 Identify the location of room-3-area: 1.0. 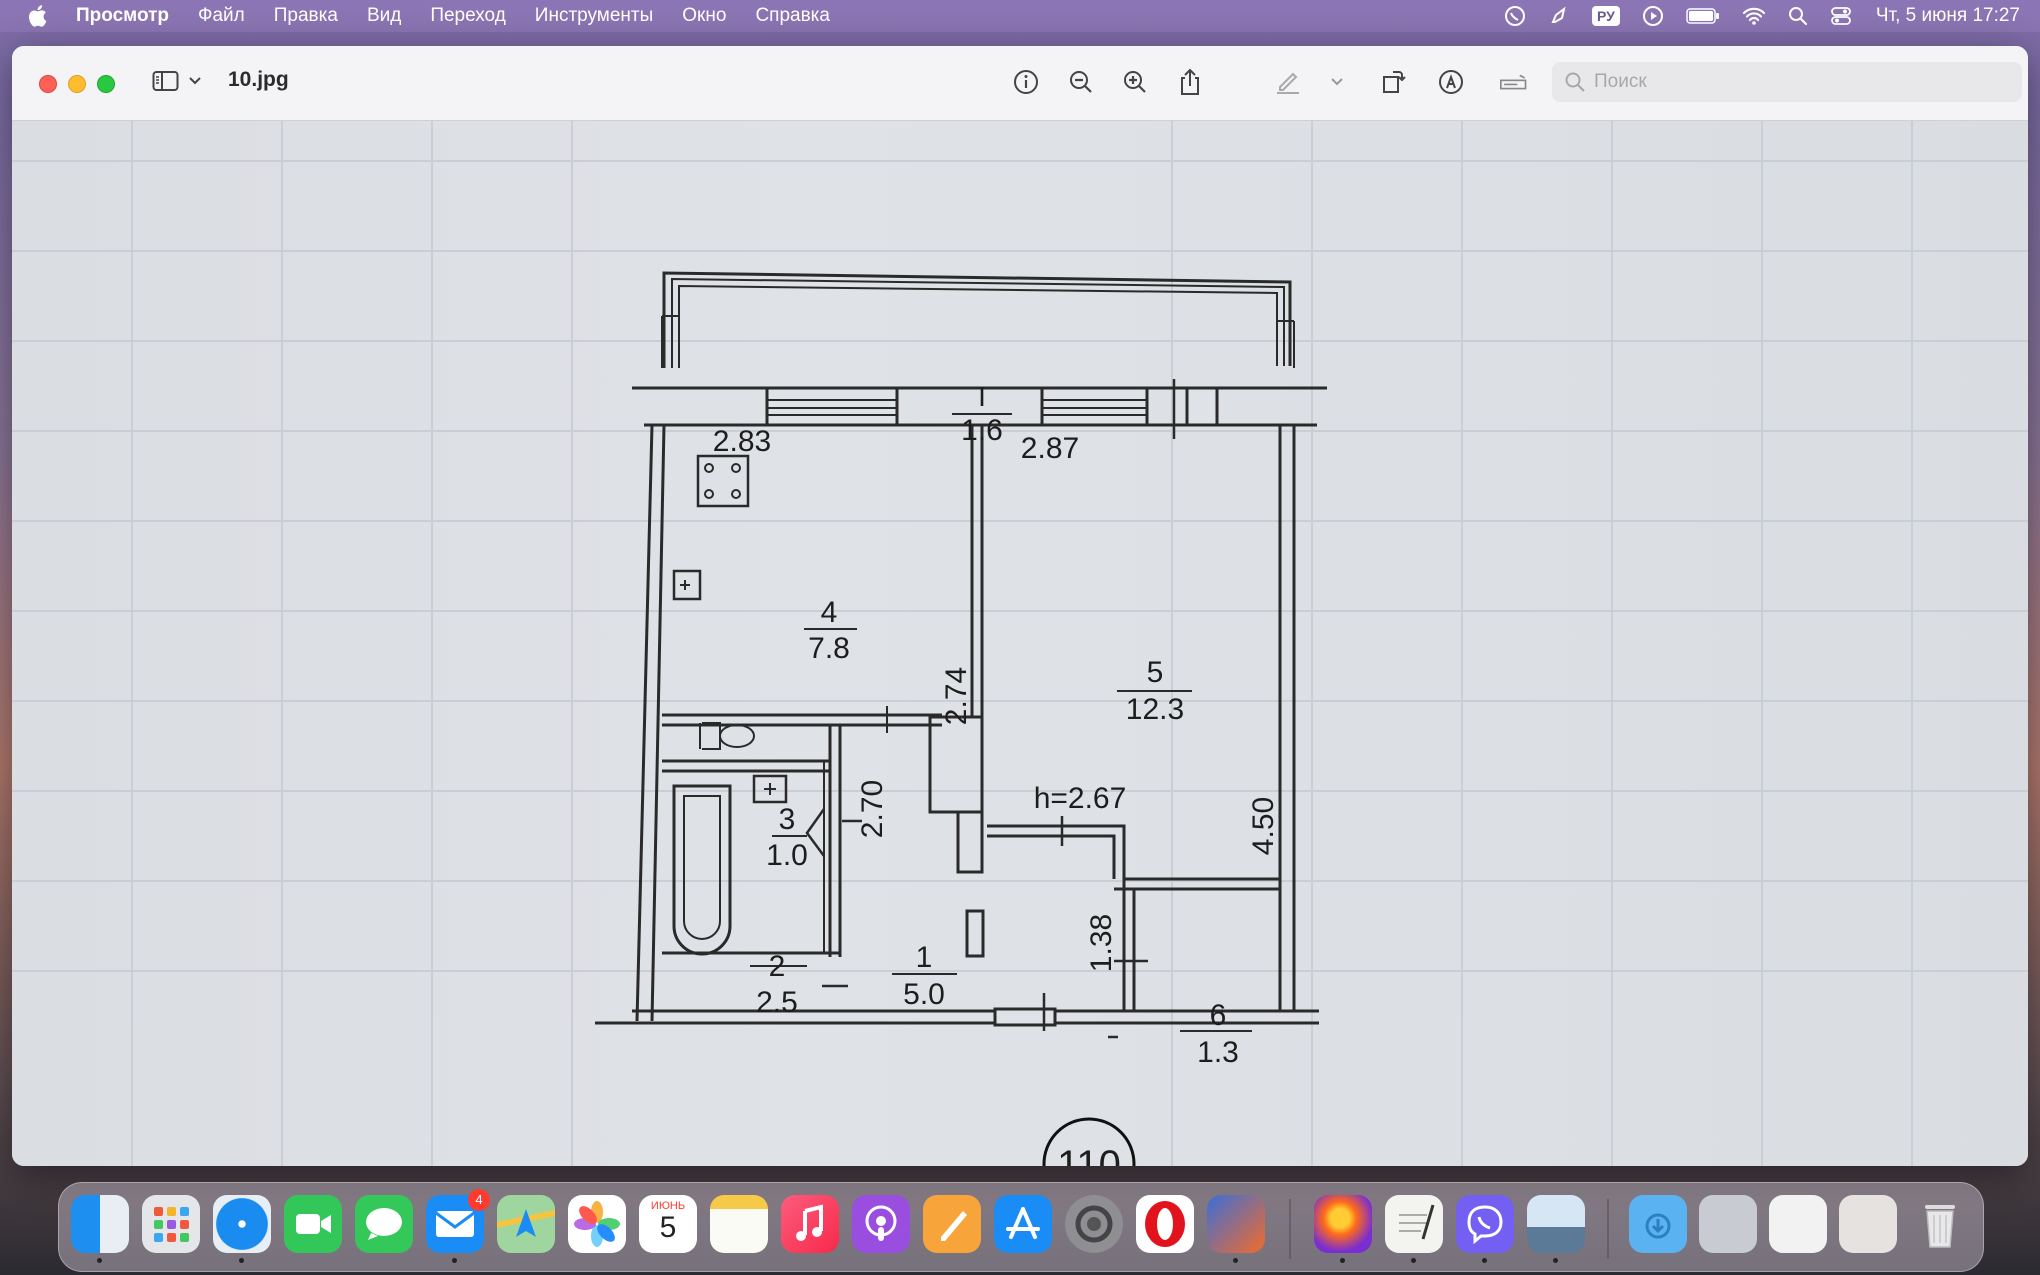
(787, 855).